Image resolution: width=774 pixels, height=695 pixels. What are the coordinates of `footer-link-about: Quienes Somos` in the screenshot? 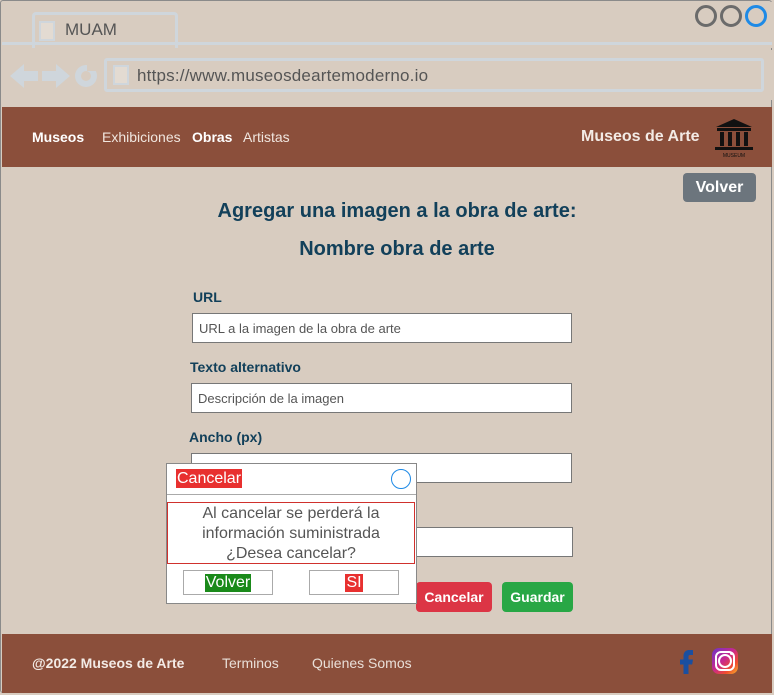 It's located at (362, 663).